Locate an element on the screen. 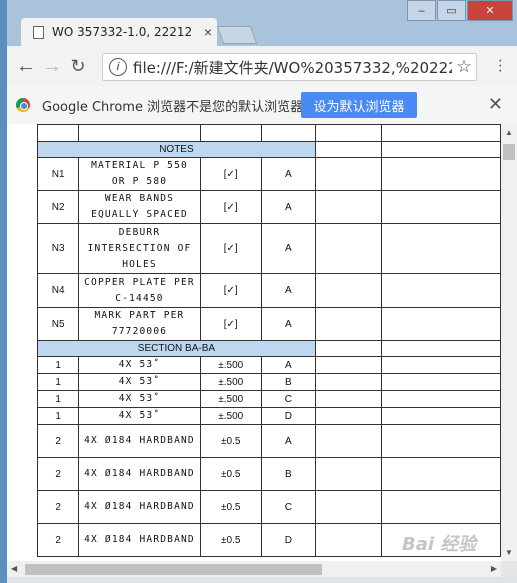  table-row: 2 4X Ø184 HARDBAND ±0.5 C is located at coordinates (268, 507).